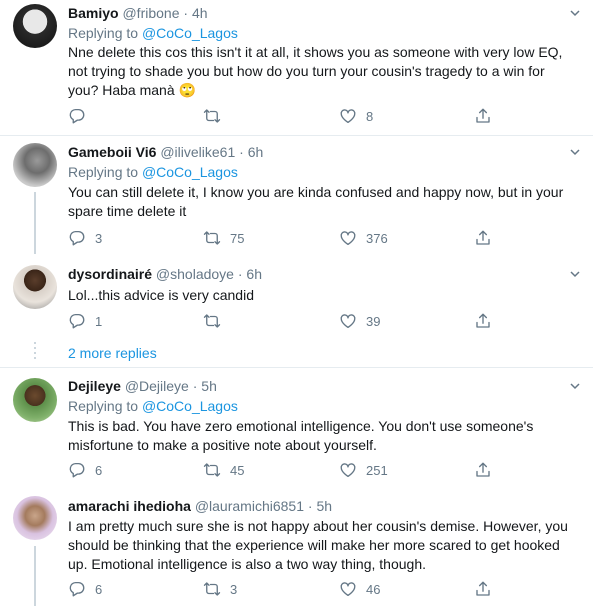 This screenshot has height=606, width=593. What do you see at coordinates (110, 274) in the screenshot?
I see `display-name: dysordinairé` at bounding box center [110, 274].